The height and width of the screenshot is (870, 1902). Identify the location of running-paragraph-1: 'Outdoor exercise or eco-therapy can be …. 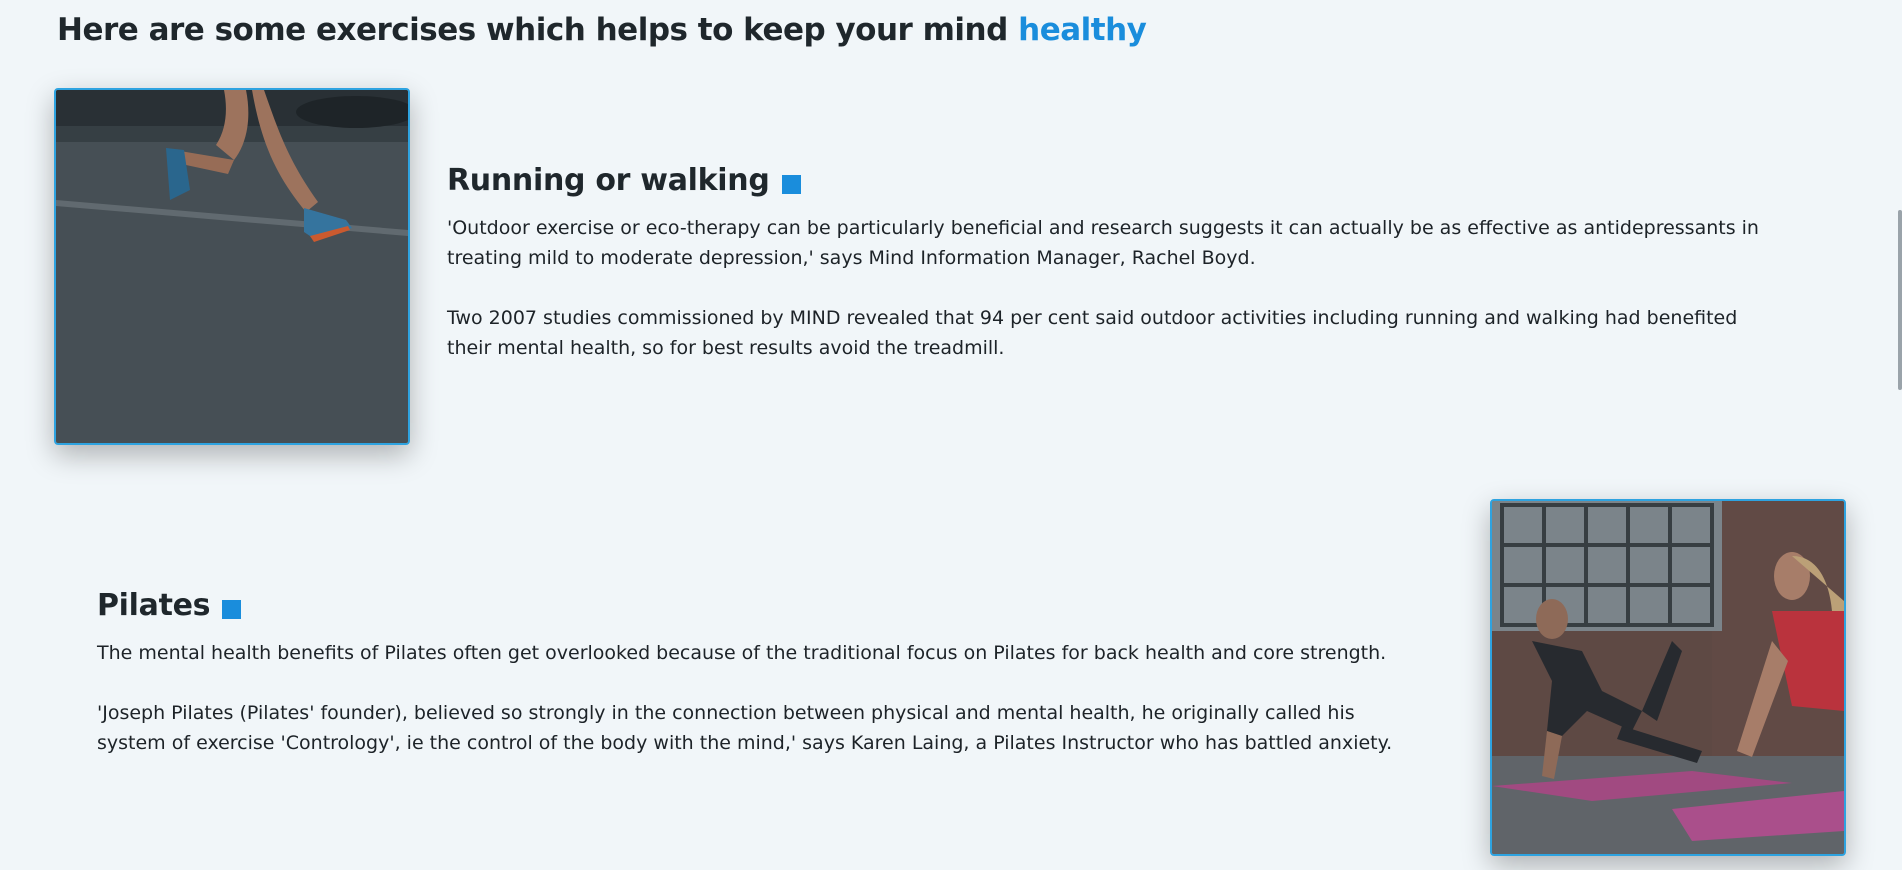
(1103, 243).